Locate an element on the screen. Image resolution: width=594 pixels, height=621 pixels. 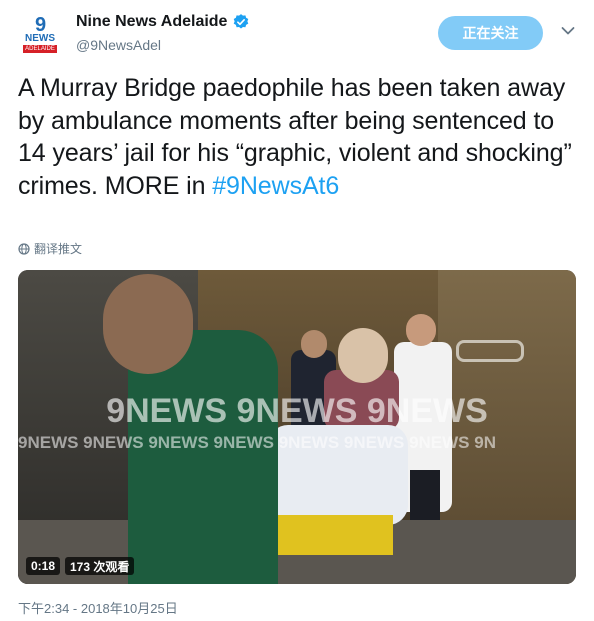
avatar-logo-city: ADELAIDE is located at coordinates (40, 48).